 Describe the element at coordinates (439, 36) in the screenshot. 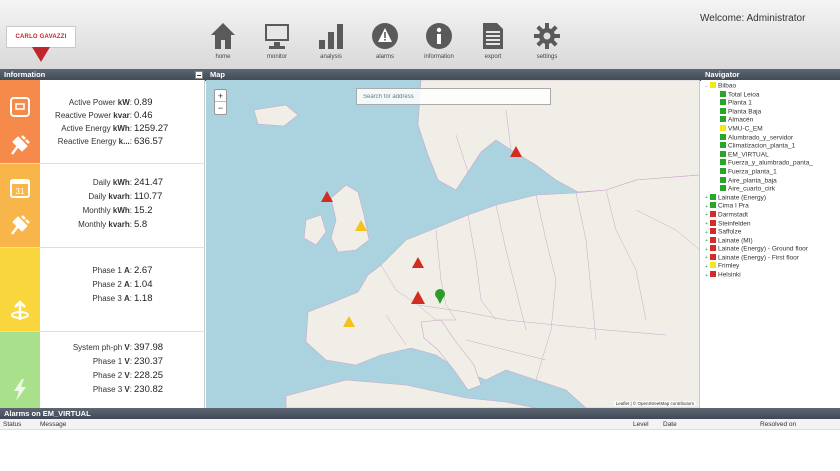

I see `info-icon` at that location.